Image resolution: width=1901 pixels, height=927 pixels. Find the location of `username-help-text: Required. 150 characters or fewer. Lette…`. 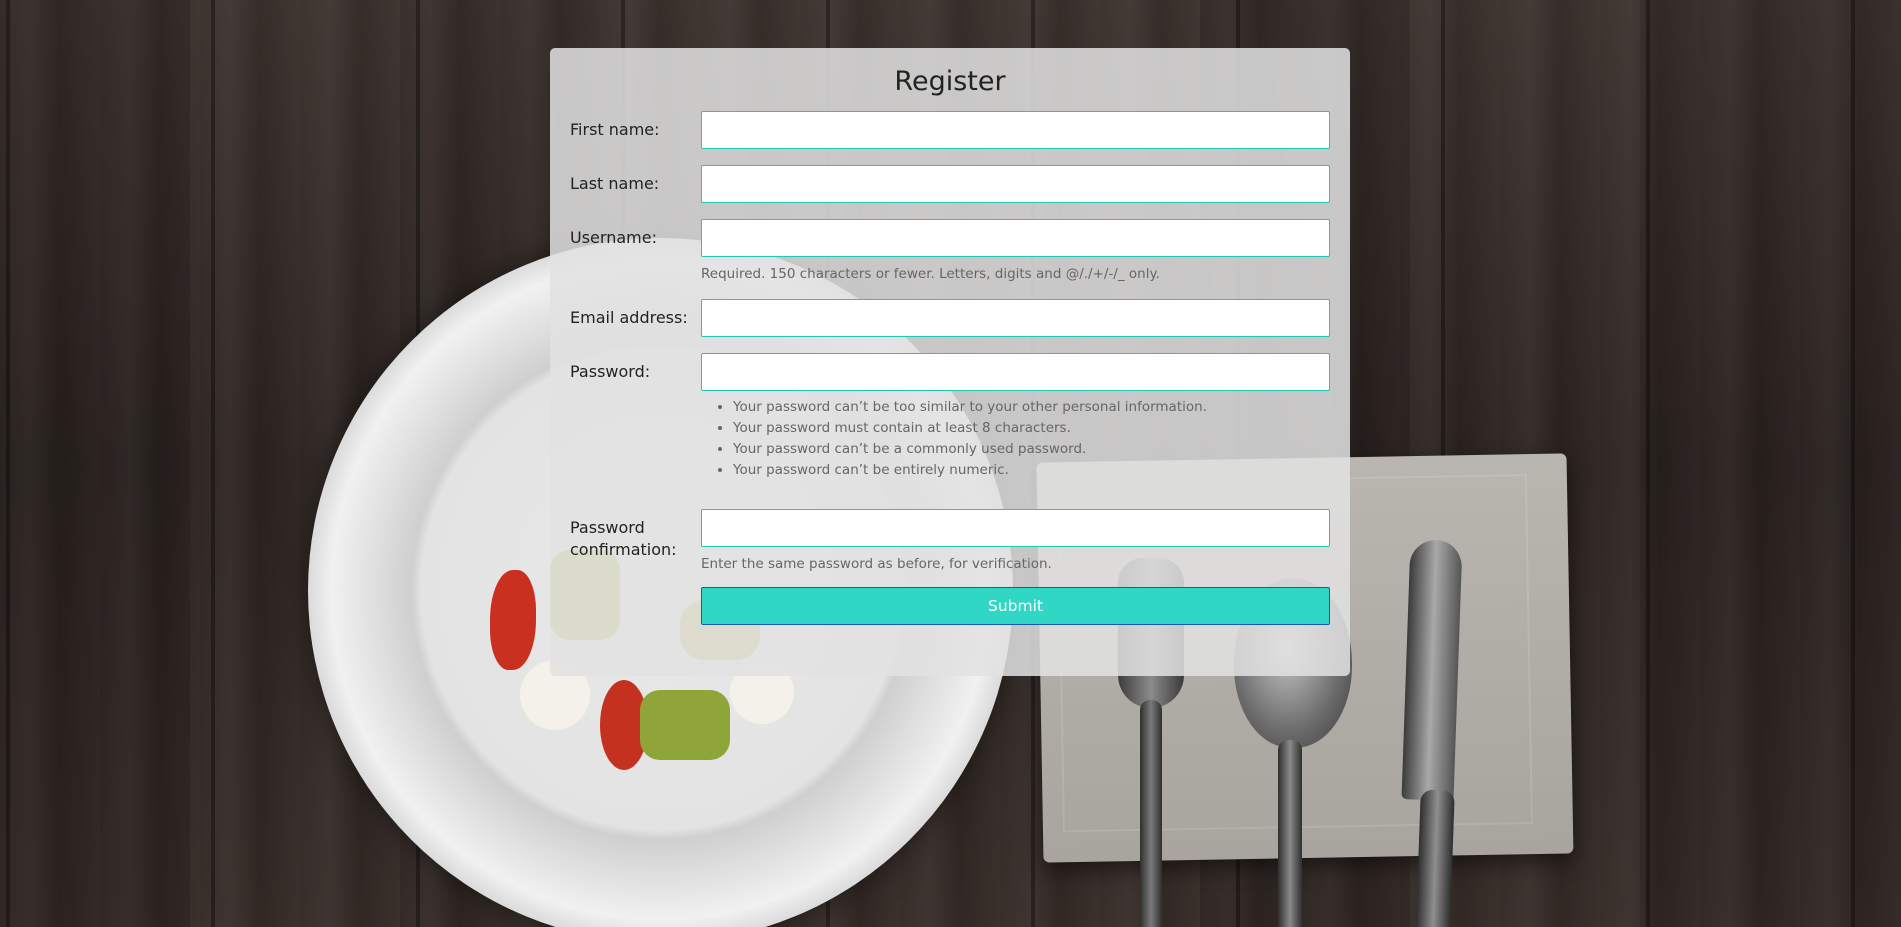

username-help-text: Required. 150 characters or fewer. Lette… is located at coordinates (930, 274).